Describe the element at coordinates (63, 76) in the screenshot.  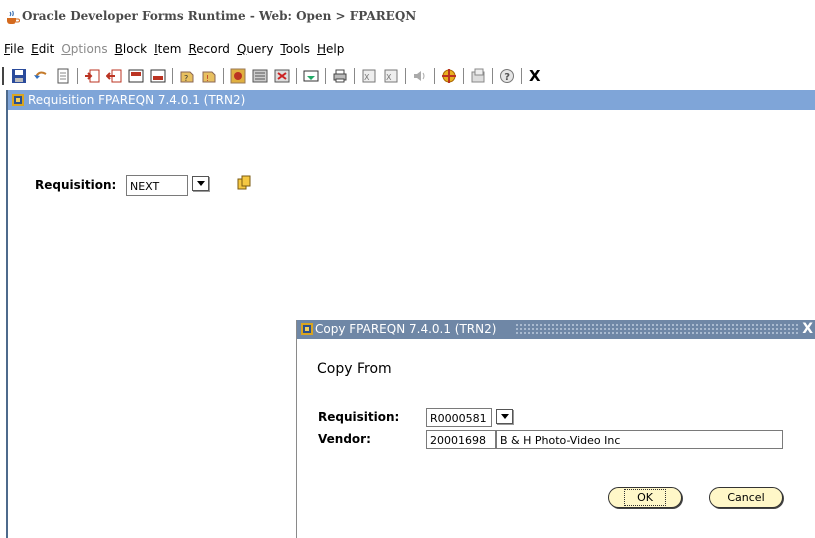
I see `print-page-icon` at that location.